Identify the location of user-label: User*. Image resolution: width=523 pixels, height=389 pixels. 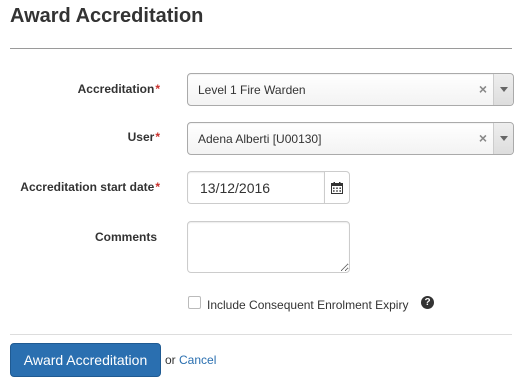
(143, 137).